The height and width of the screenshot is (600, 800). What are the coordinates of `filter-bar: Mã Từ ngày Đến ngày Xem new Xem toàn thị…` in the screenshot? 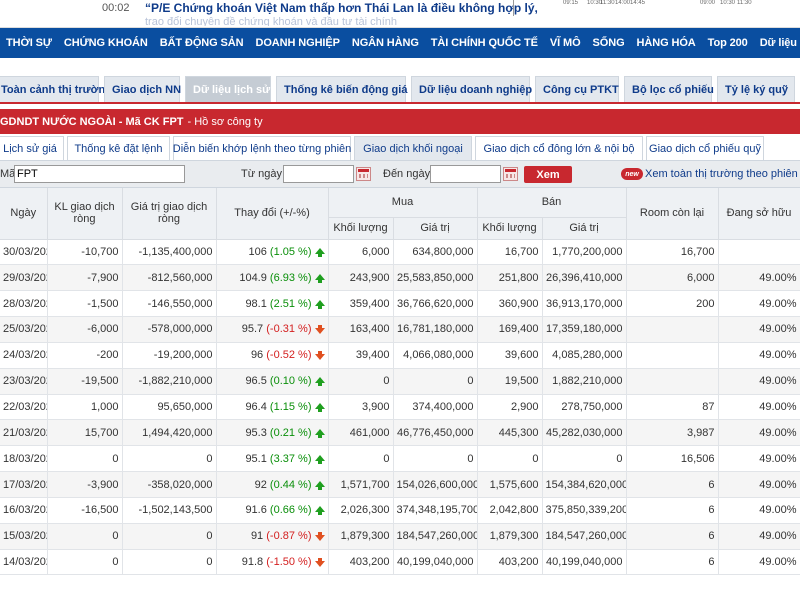 It's located at (400, 174).